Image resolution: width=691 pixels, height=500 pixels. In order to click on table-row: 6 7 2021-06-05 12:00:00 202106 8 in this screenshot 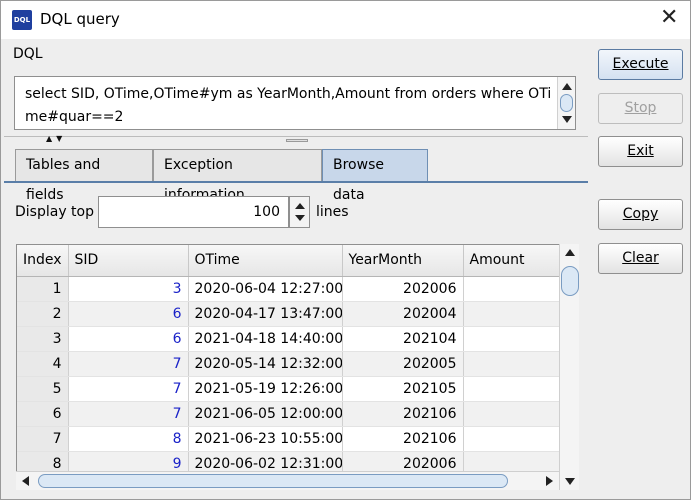, I will do `click(297, 414)`.